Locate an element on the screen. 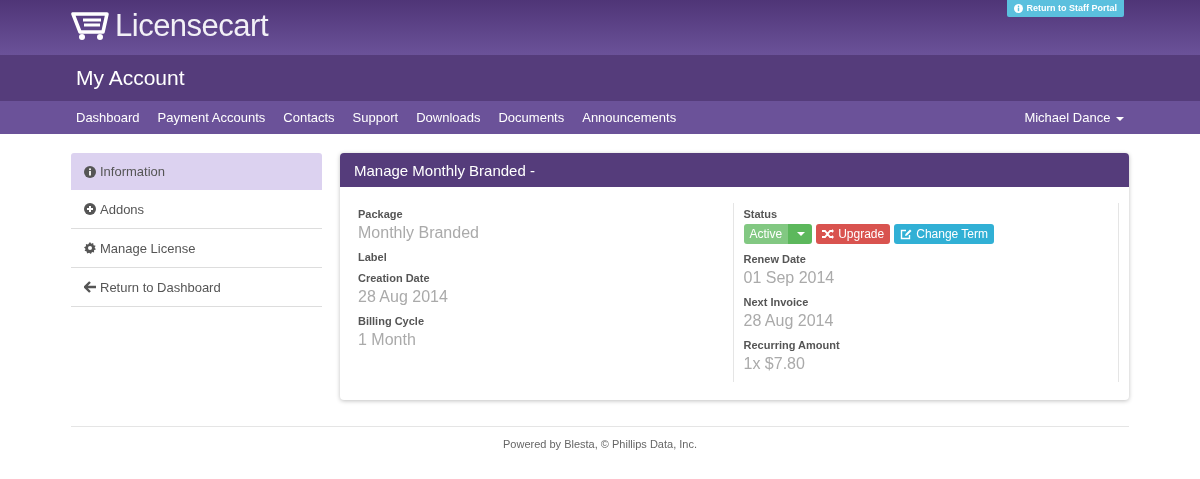 Image resolution: width=1200 pixels, height=479 pixels. field-value: 01 Sep 2014 is located at coordinates (789, 278).